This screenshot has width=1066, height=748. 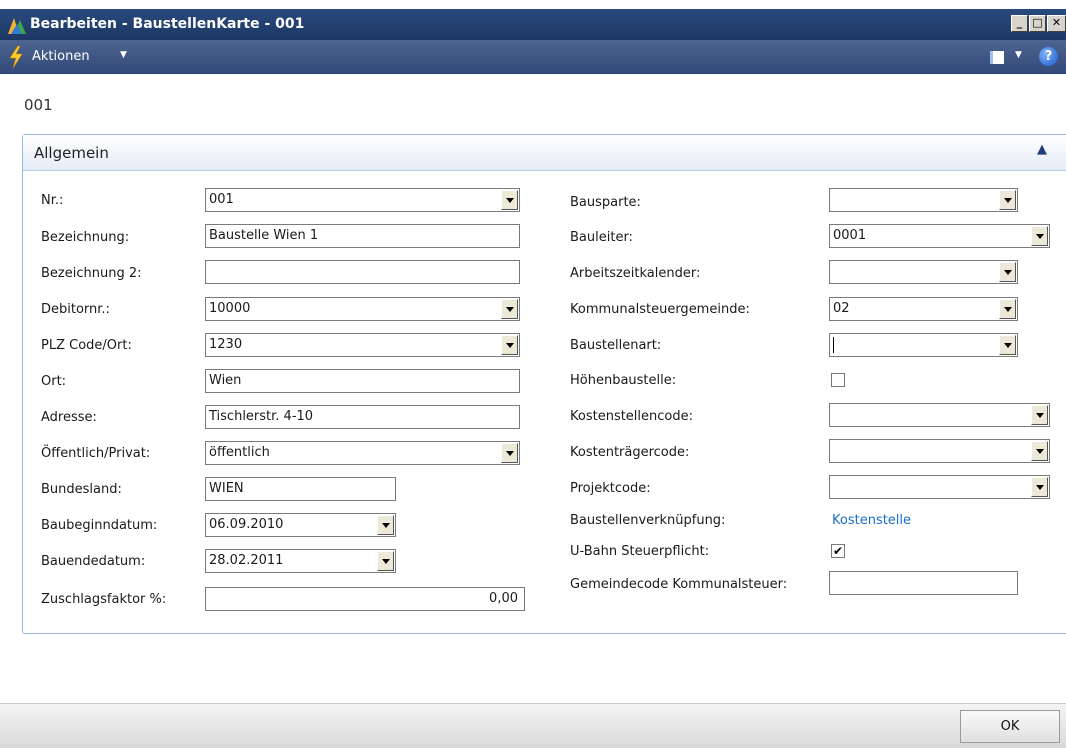 What do you see at coordinates (648, 520) in the screenshot?
I see `label-verknuepfung: Baustellenverknüpfung:` at bounding box center [648, 520].